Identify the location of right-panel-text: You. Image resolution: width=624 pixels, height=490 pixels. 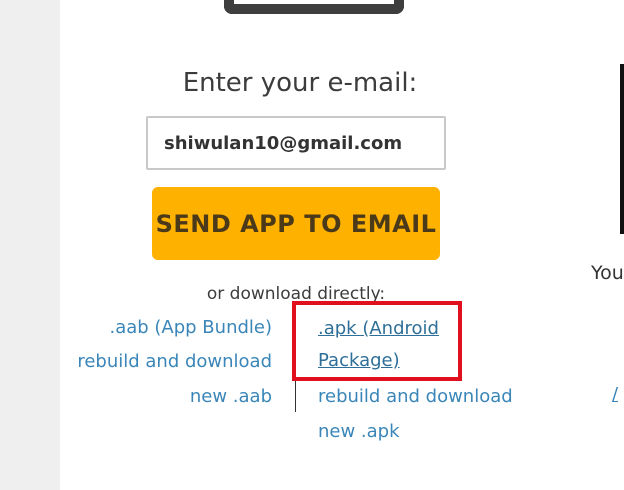
(607, 273).